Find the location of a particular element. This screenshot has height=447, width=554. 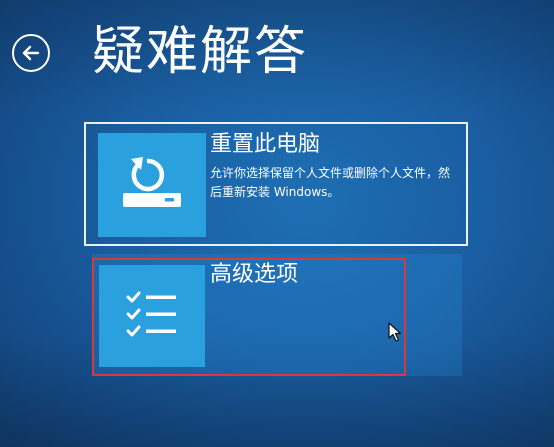

checklist-icon is located at coordinates (152, 316).